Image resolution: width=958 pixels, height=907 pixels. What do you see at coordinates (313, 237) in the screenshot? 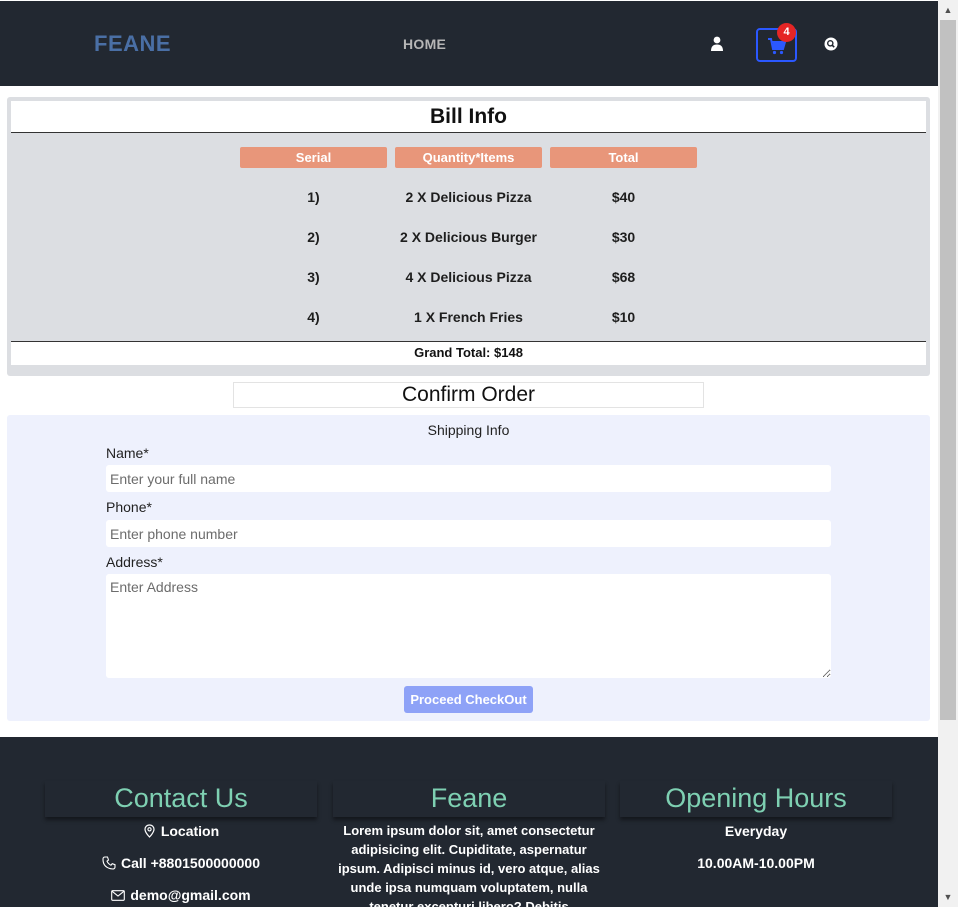
I see `row-serial: 2)` at bounding box center [313, 237].